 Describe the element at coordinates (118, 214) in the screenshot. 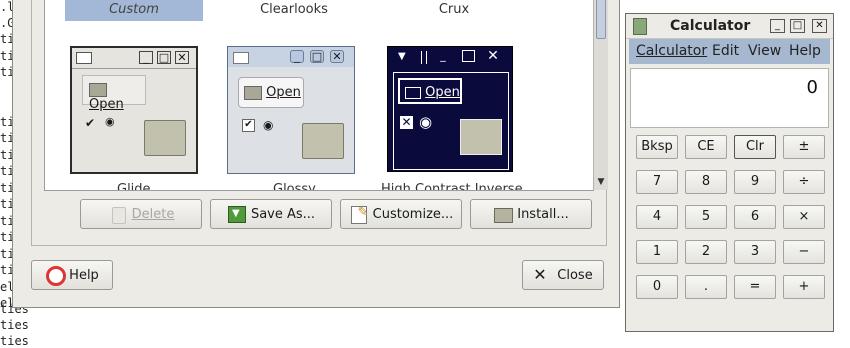

I see `trash-icon` at that location.